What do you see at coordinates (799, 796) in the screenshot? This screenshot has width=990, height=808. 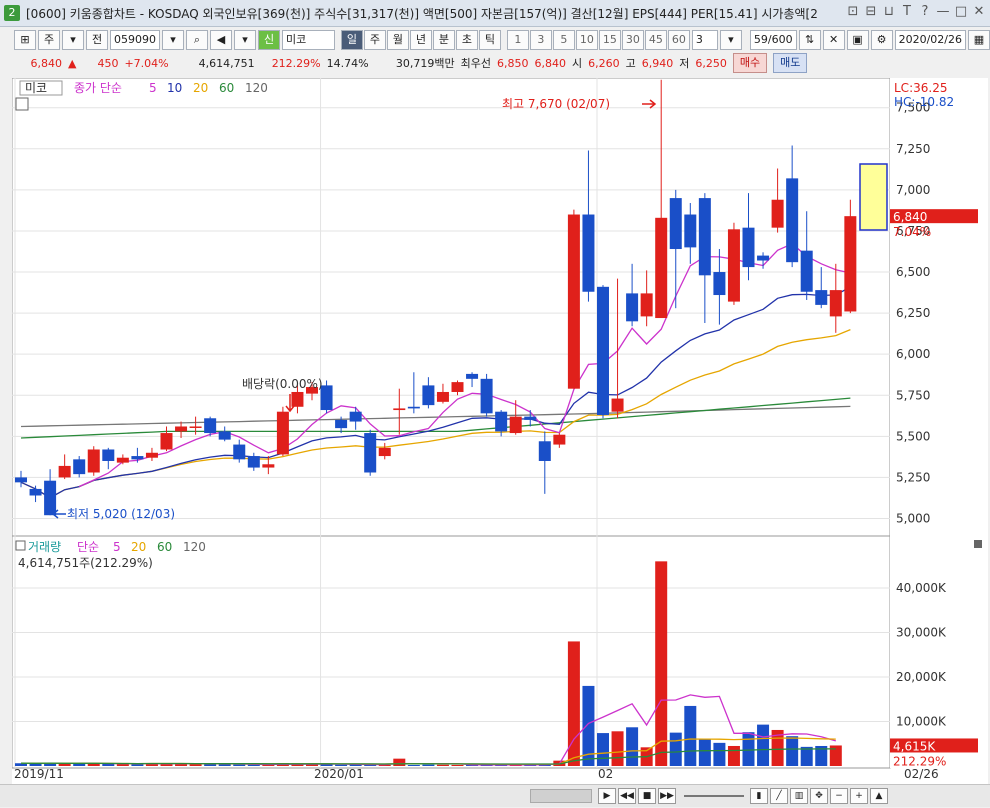 I see `bar-icon: ▥` at bounding box center [799, 796].